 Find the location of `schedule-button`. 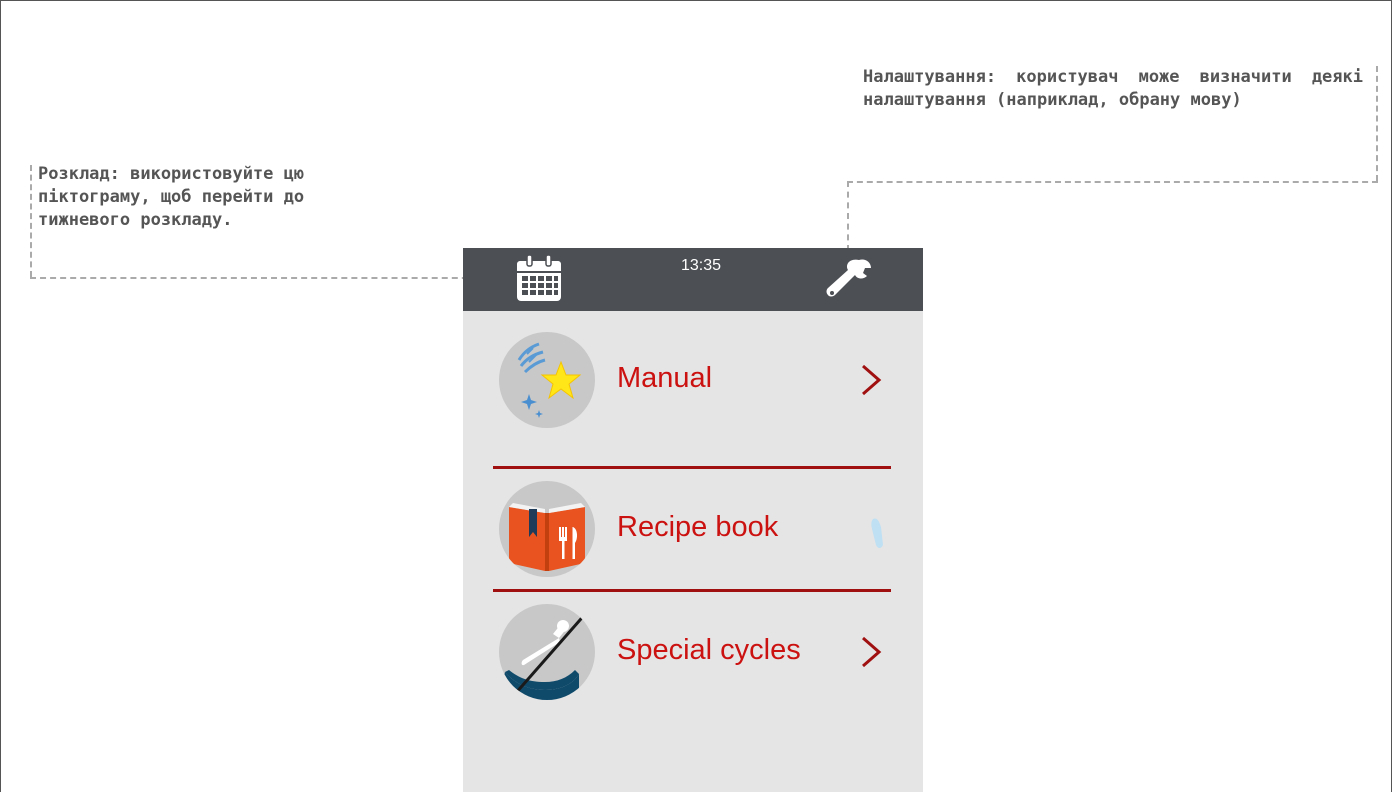

schedule-button is located at coordinates (539, 278).